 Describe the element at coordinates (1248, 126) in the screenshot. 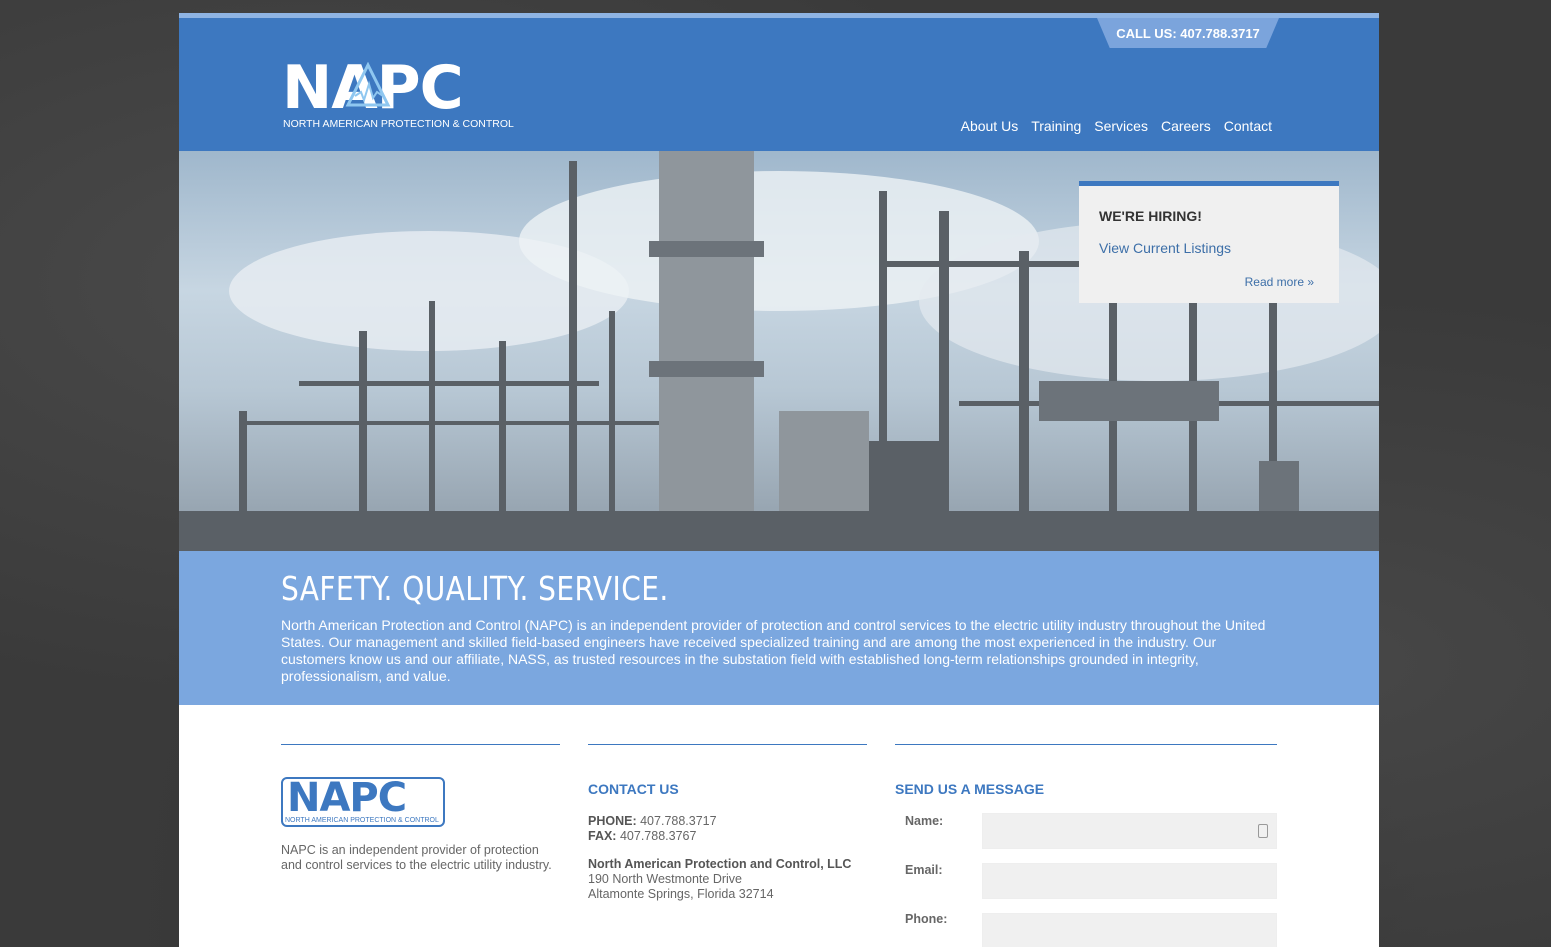

I see `nav-contact: Contact` at that location.